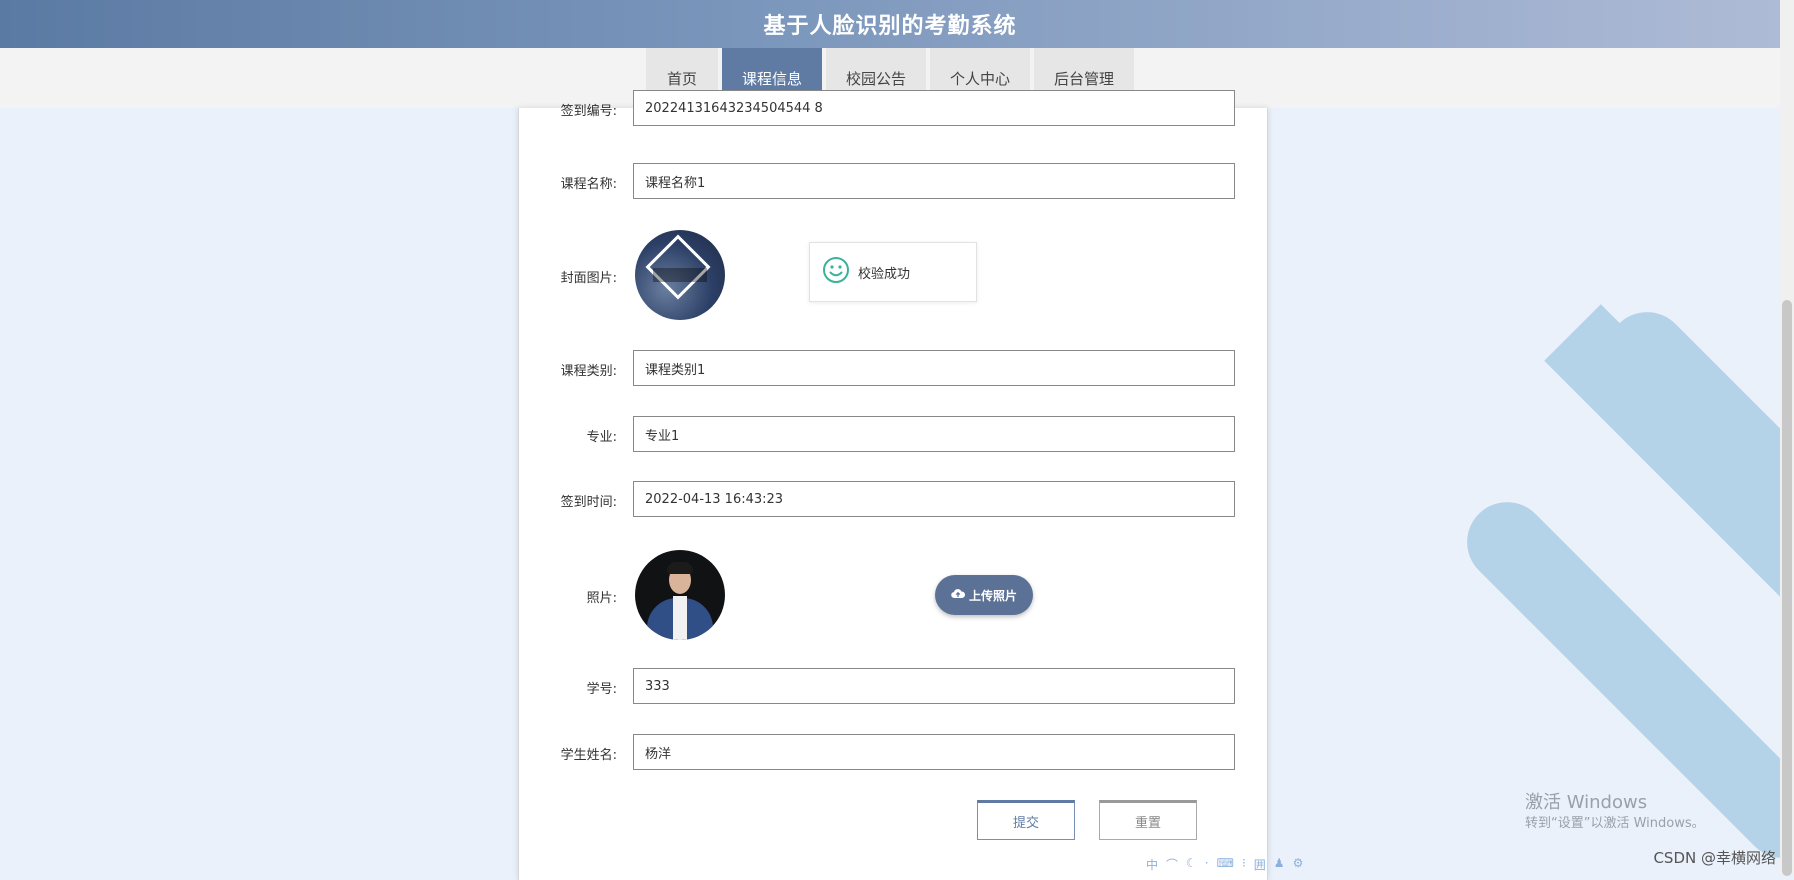  Describe the element at coordinates (1586, 802) in the screenshot. I see `windows-activation-title: 激活 Windows` at that location.